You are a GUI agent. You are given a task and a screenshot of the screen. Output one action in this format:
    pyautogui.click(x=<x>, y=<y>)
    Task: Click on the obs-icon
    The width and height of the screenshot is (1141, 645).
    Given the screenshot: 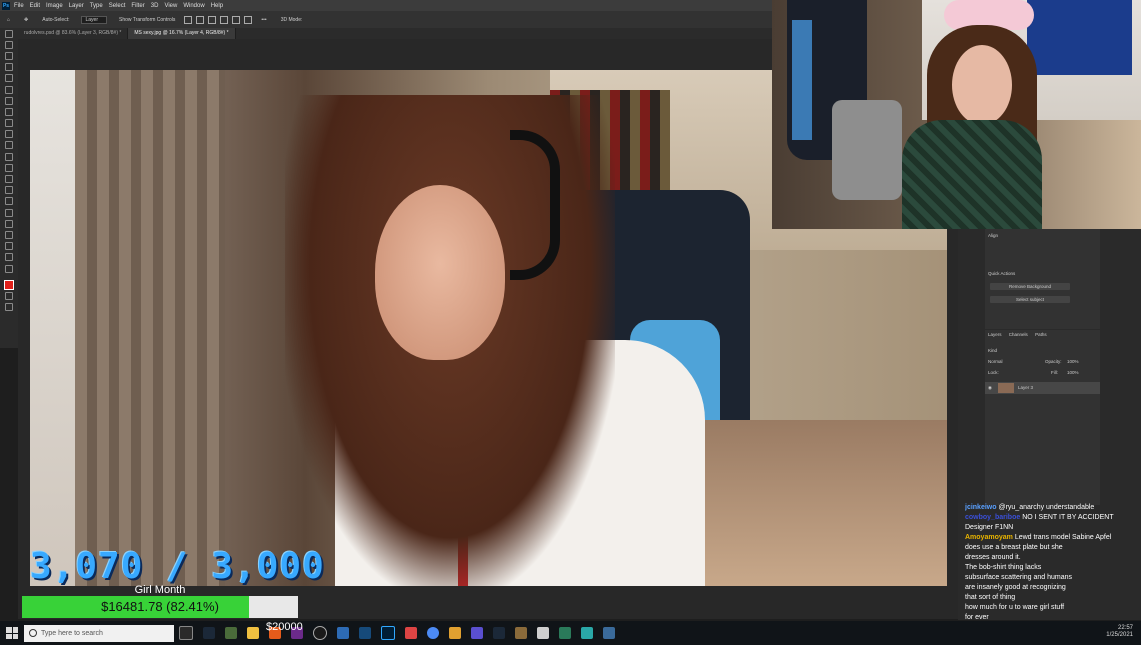 What is the action you would take?
    pyautogui.click(x=320, y=633)
    